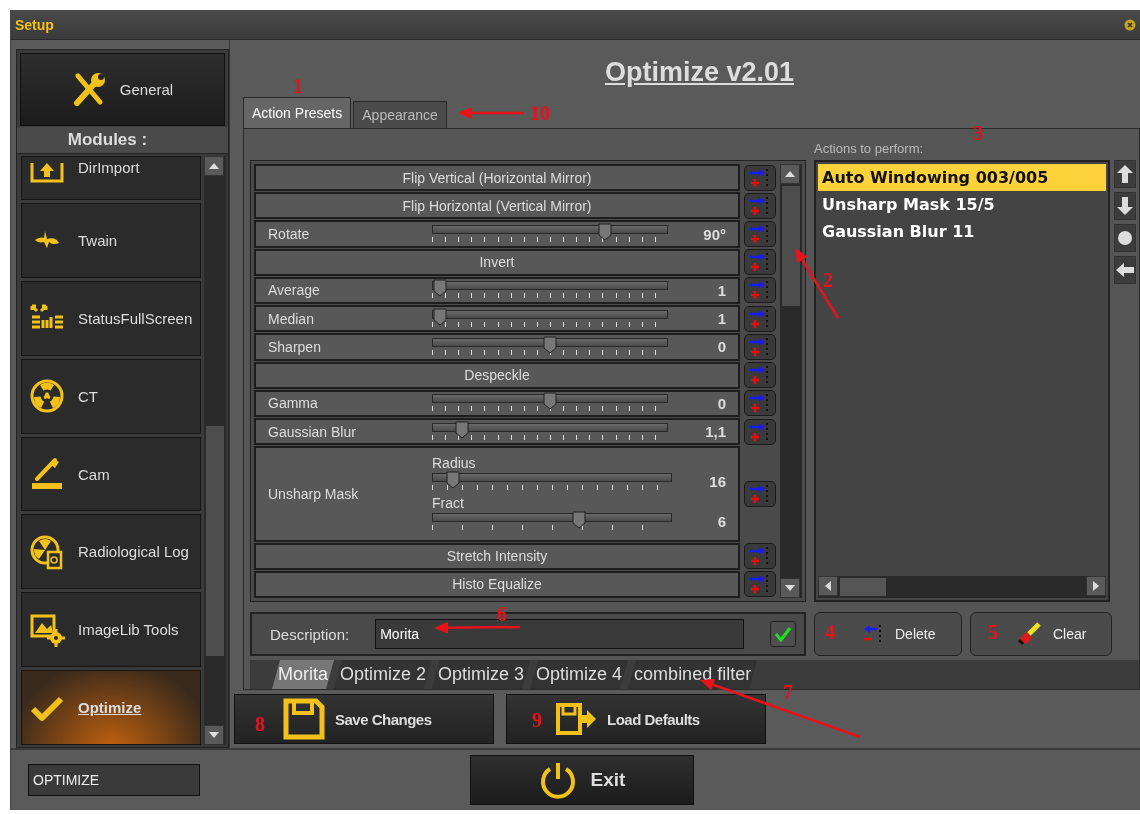 This screenshot has height=814, width=1140. I want to click on action-item: Gaussian Blur 11, so click(962, 231).